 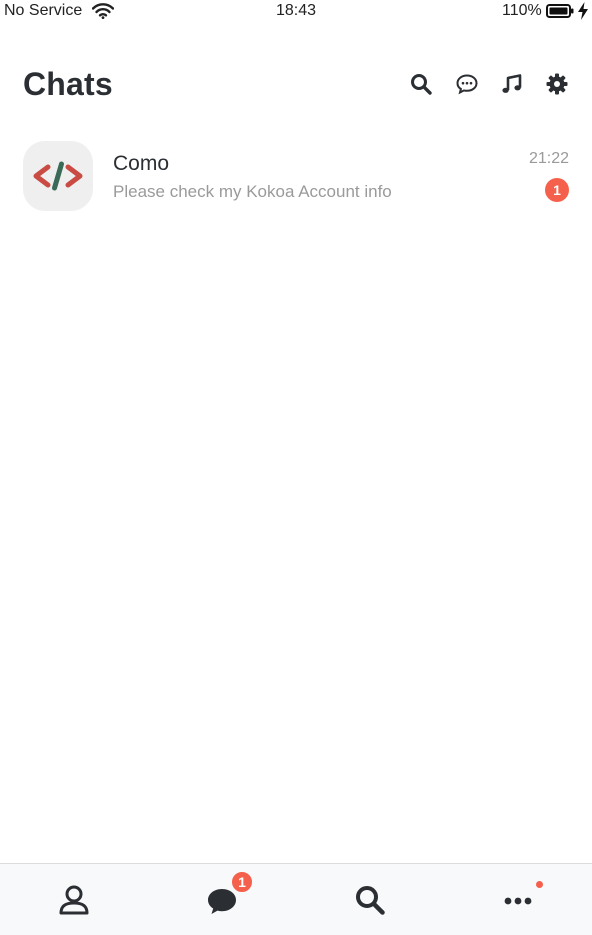 I want to click on settings-button, so click(x=557, y=84).